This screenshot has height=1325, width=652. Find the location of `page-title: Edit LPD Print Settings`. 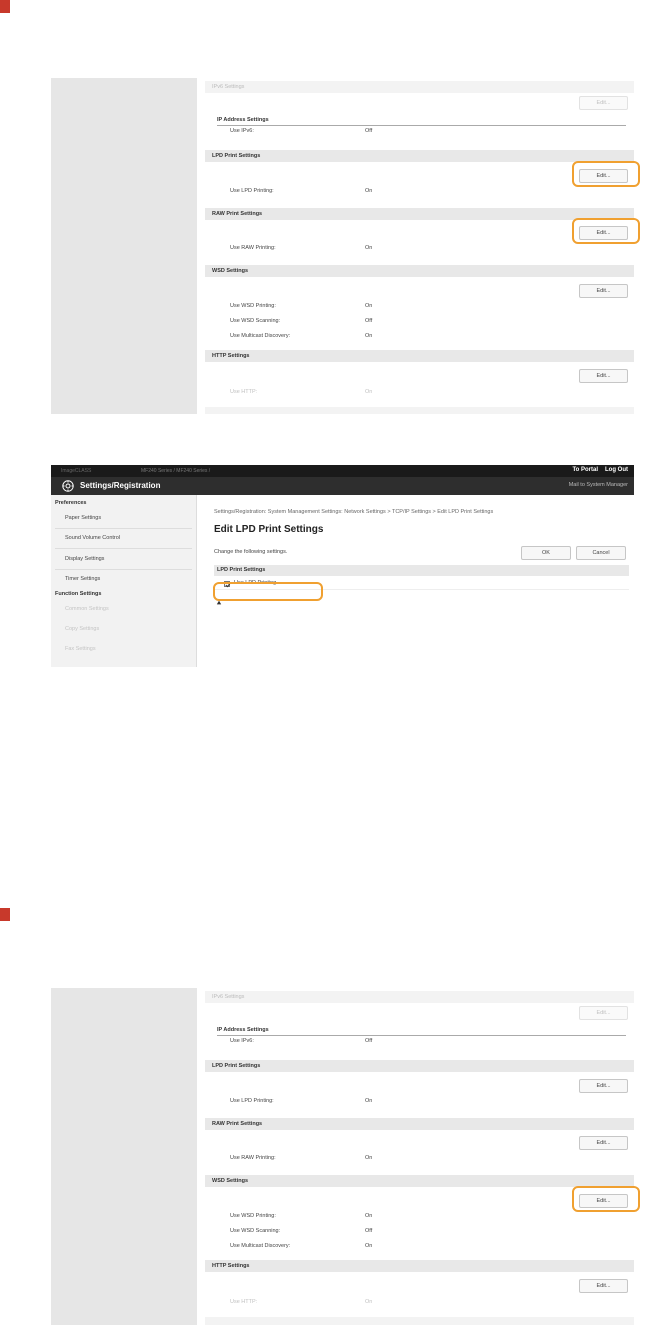

page-title: Edit LPD Print Settings is located at coordinates (269, 529).